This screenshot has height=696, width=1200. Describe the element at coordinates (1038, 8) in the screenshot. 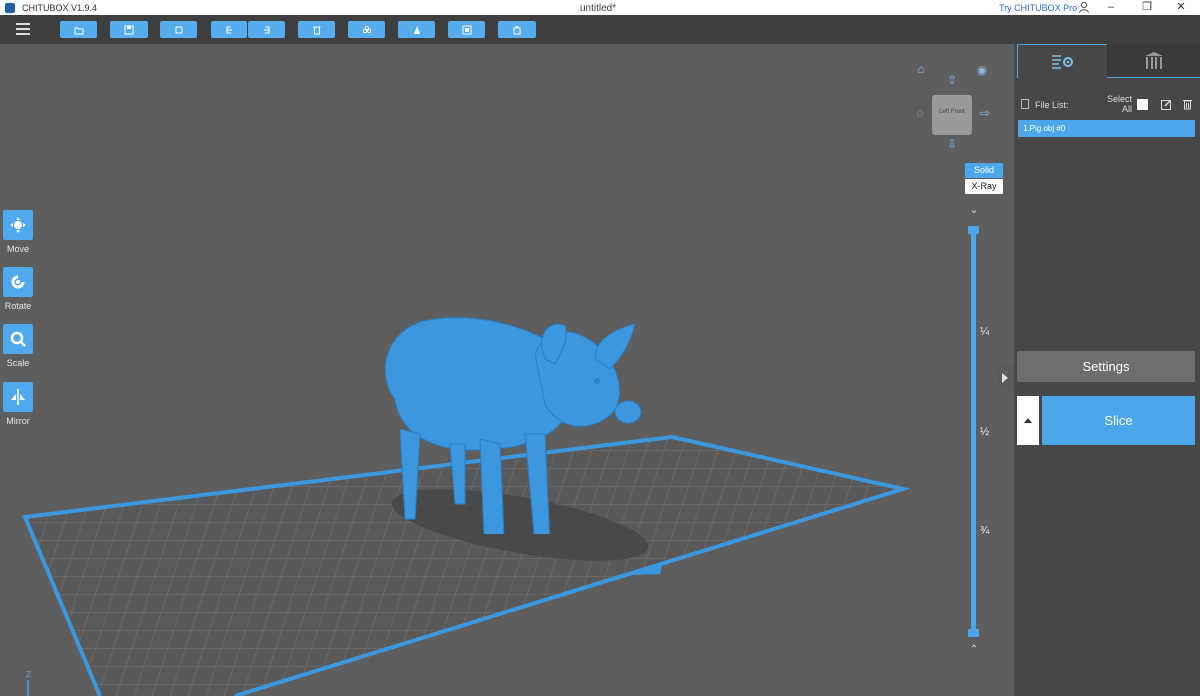

I see `try-pro-link: Try CHITUBOX Pro` at that location.